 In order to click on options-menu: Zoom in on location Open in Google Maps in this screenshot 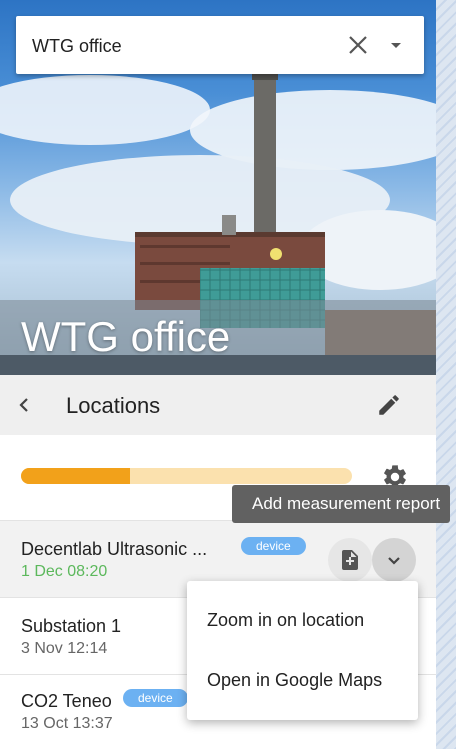, I will do `click(302, 650)`.